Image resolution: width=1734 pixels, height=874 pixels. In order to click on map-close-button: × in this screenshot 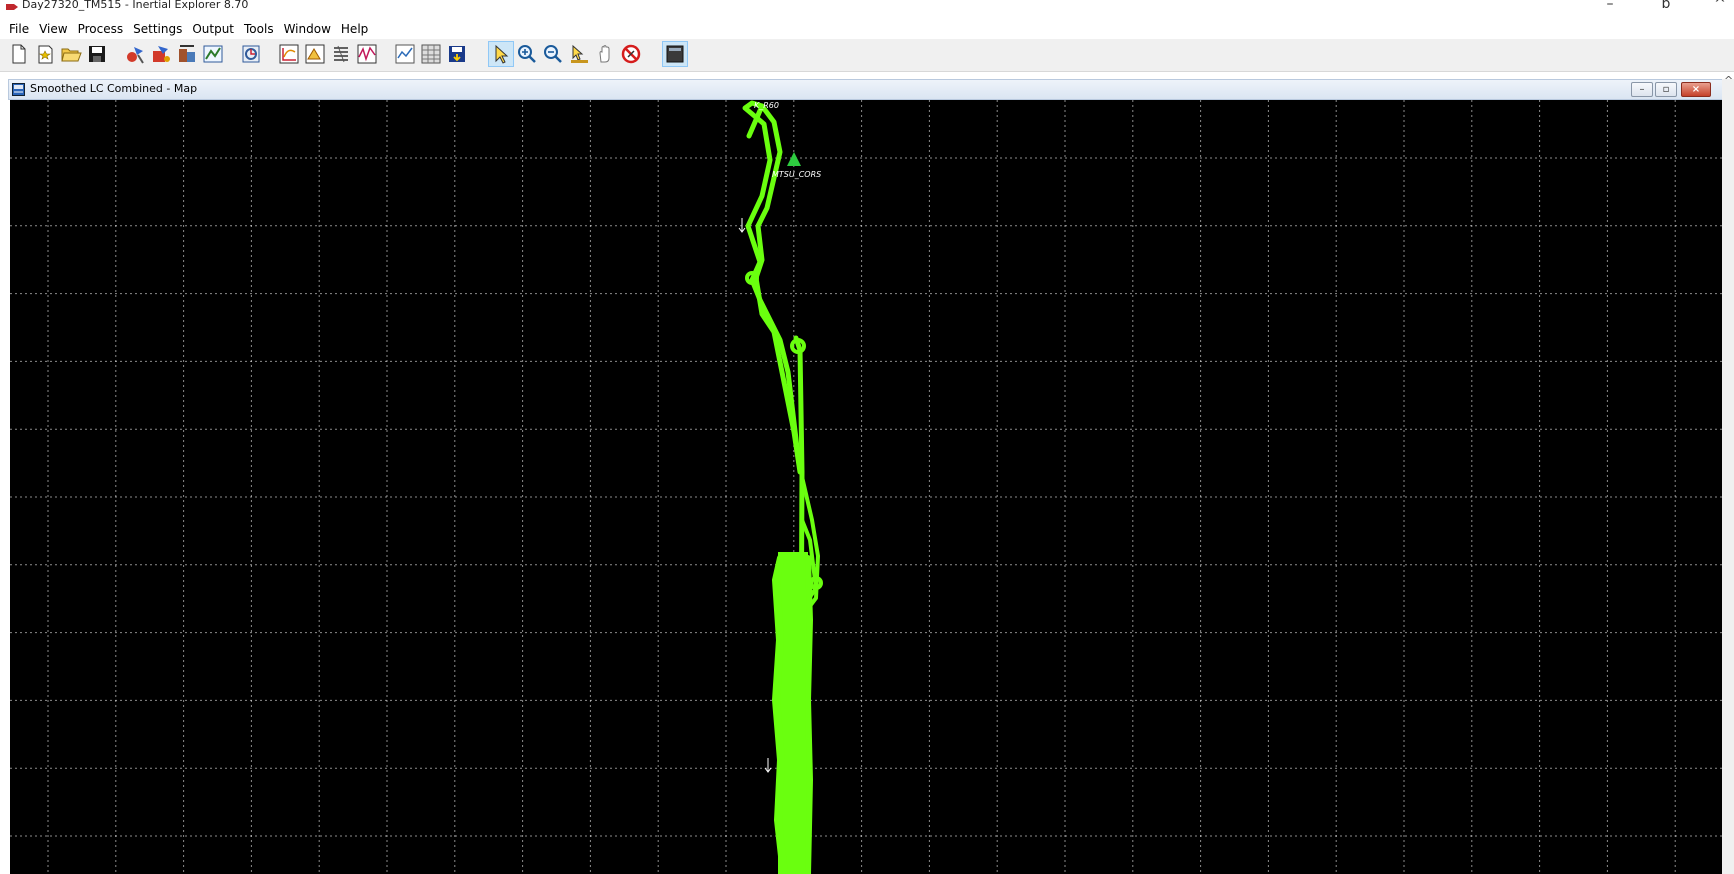, I will do `click(1696, 89)`.